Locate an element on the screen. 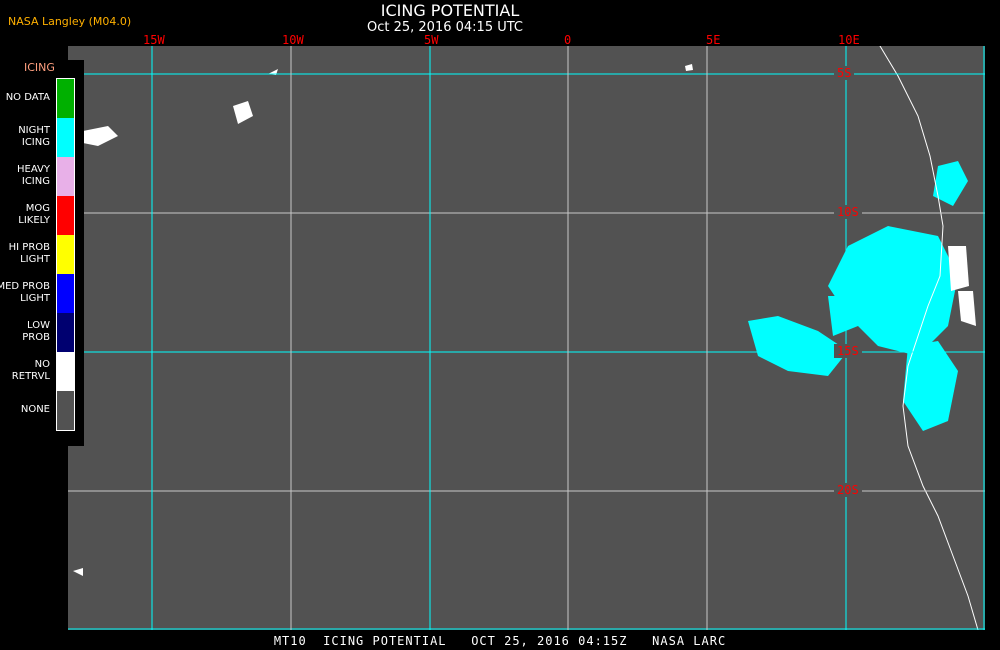 The image size is (1000, 650). legend-label: LOW PROB is located at coordinates (25, 332).